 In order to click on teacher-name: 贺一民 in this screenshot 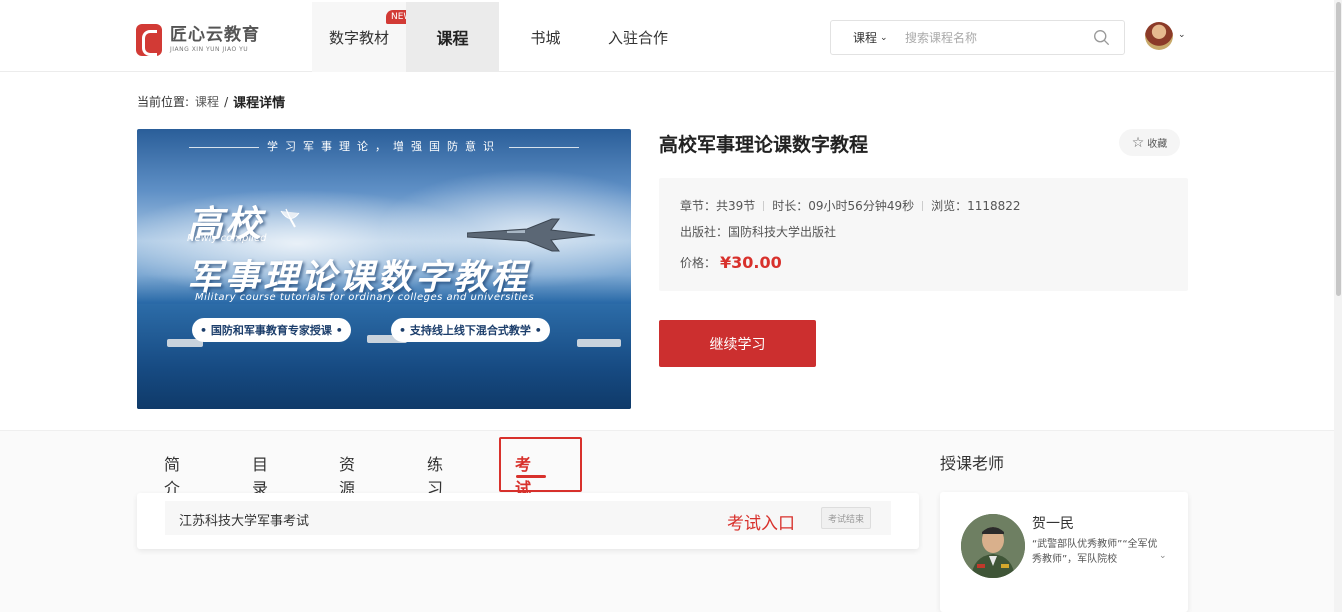, I will do `click(1053, 524)`.